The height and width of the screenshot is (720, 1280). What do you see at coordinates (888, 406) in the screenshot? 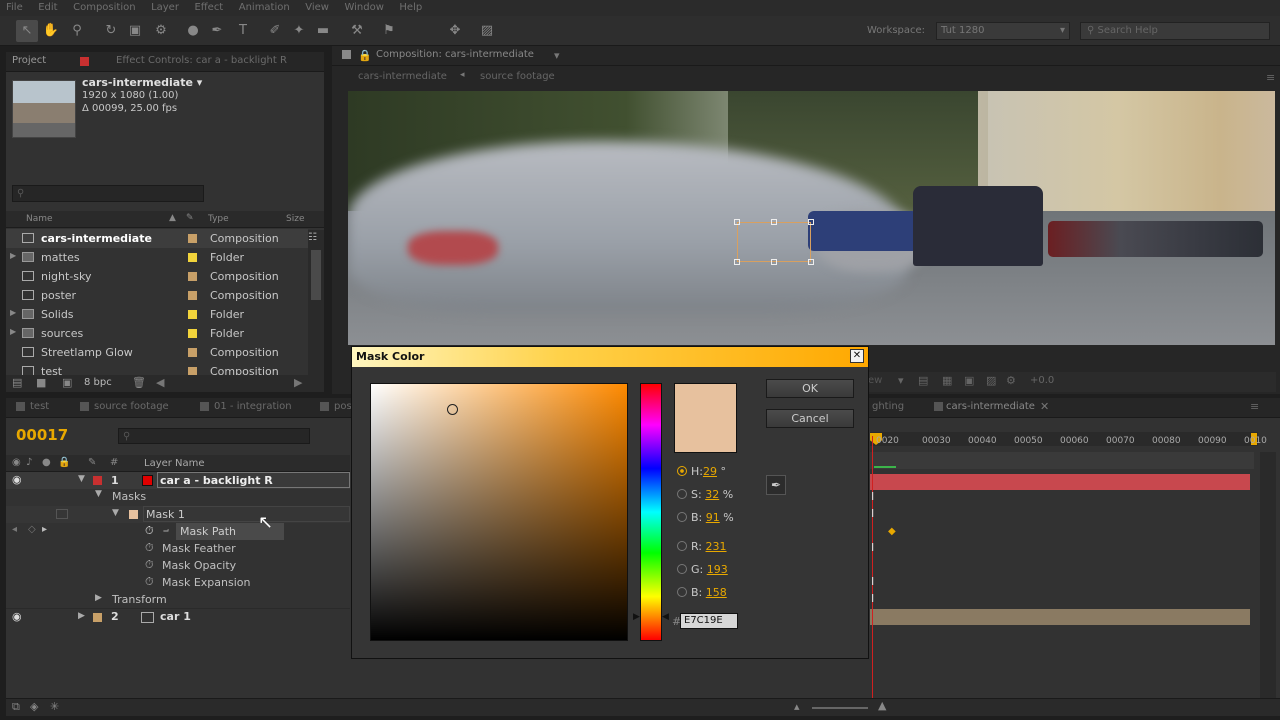
I see `tab-lighting: ghting` at bounding box center [888, 406].